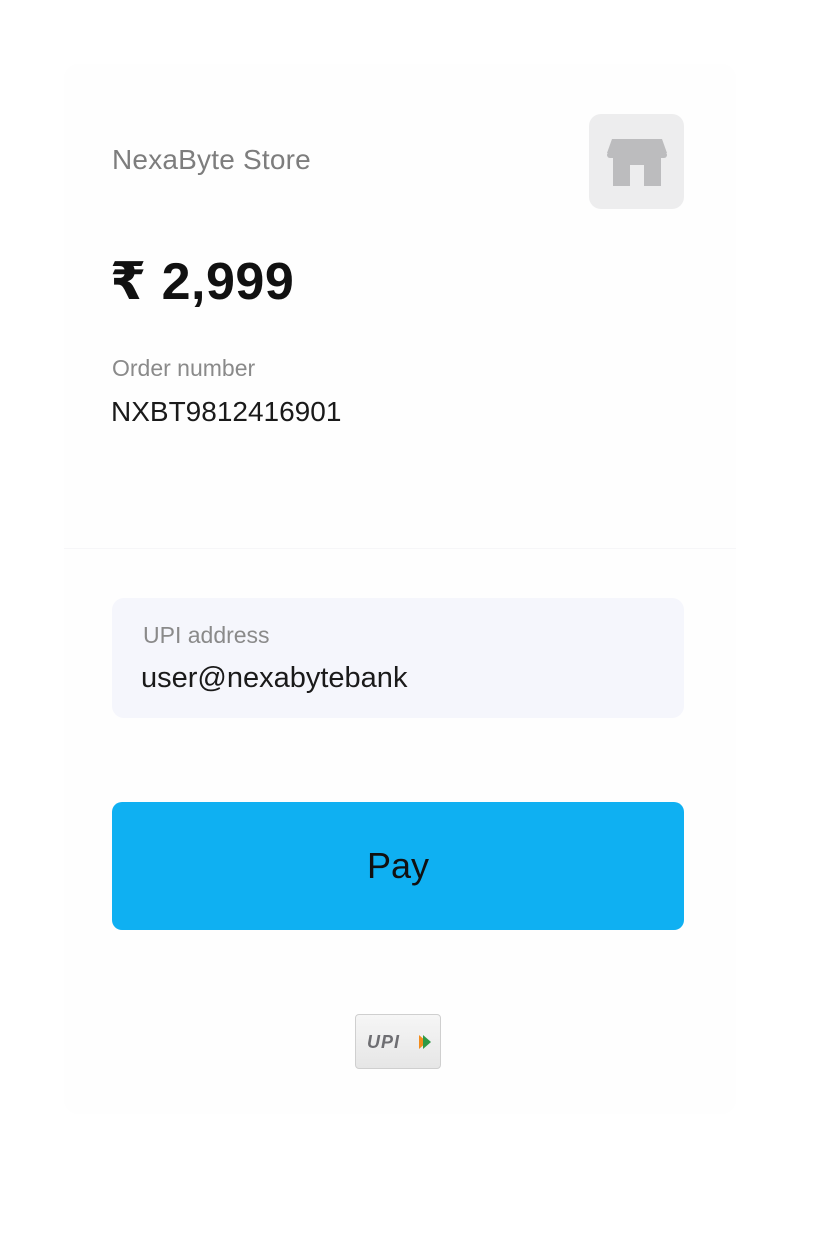 This screenshot has height=1248, width=832. I want to click on merchant-logo, so click(636, 161).